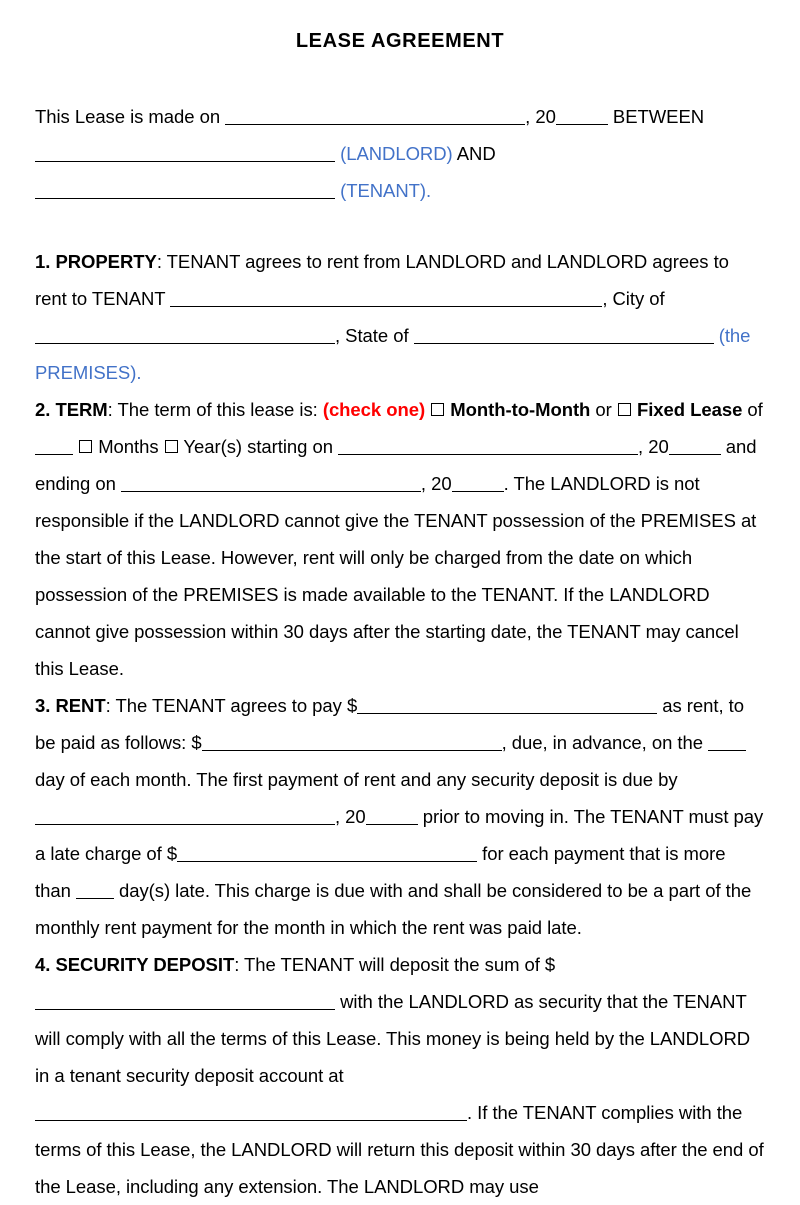  I want to click on preamble-year-prefix: , 20, so click(540, 116).